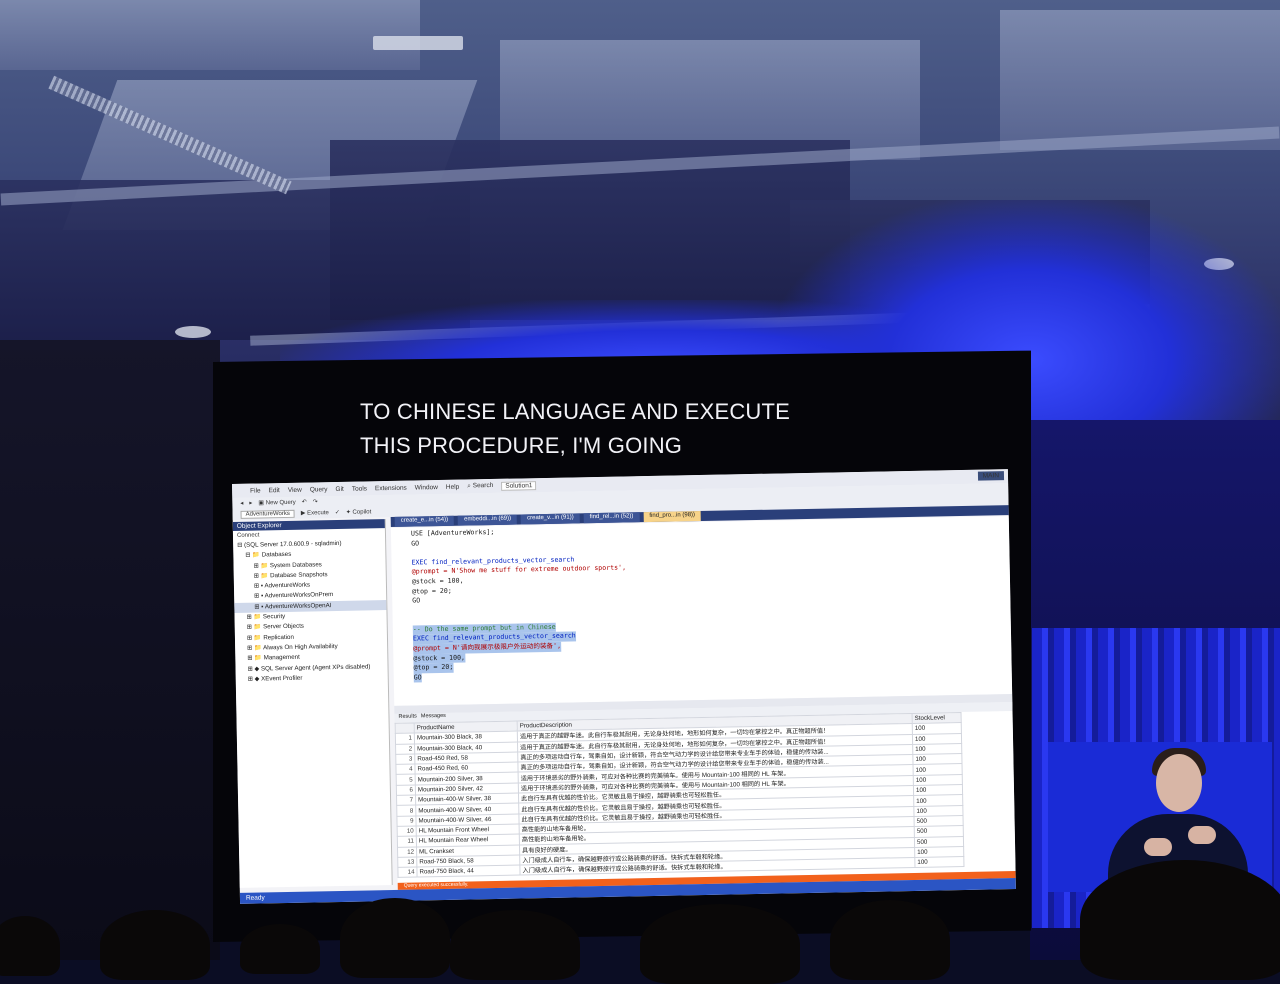  What do you see at coordinates (318, 513) in the screenshot?
I see `execute-label: Execute` at bounding box center [318, 513].